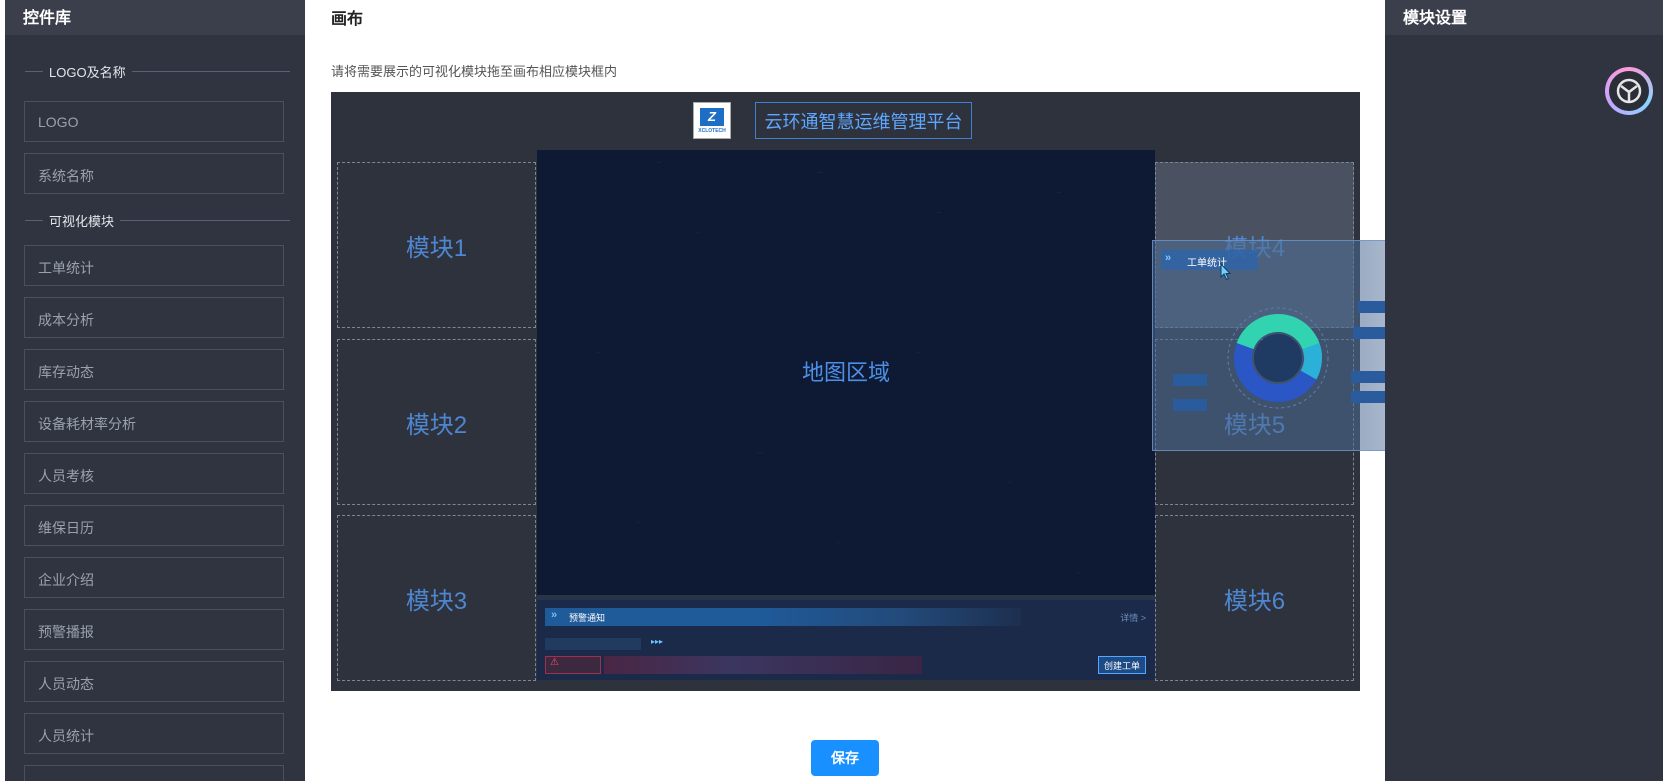  Describe the element at coordinates (436, 245) in the screenshot. I see `module-slot-1: 模块1` at that location.